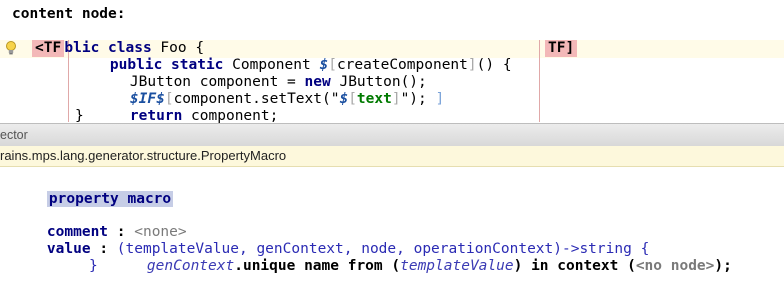  Describe the element at coordinates (190, 266) in the screenshot. I see `gencontext-param: genContext` at that location.